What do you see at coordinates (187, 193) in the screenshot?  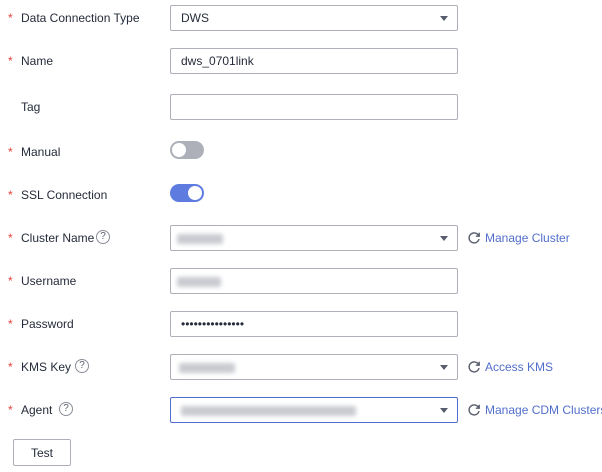 I see `ssl-connection-toggle` at bounding box center [187, 193].